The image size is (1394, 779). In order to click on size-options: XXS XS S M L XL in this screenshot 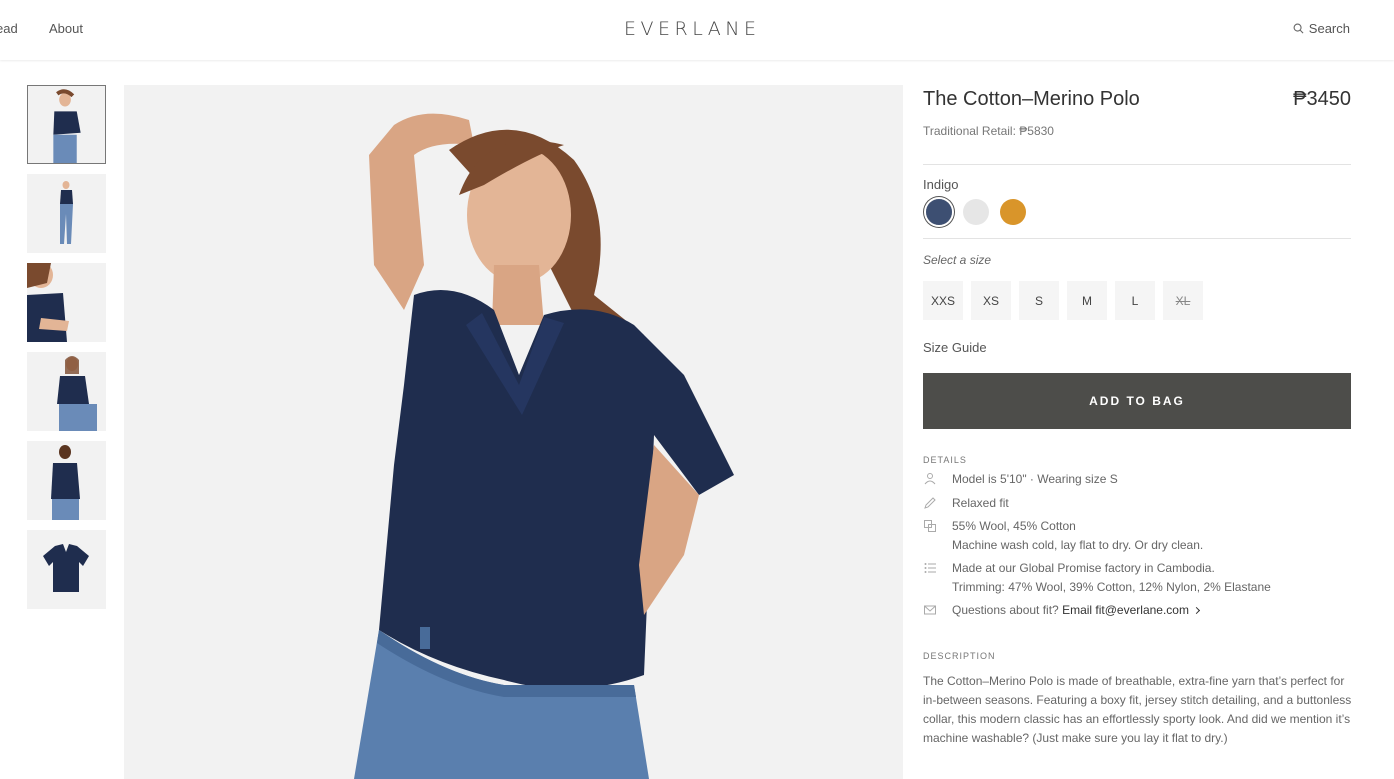, I will do `click(1063, 300)`.